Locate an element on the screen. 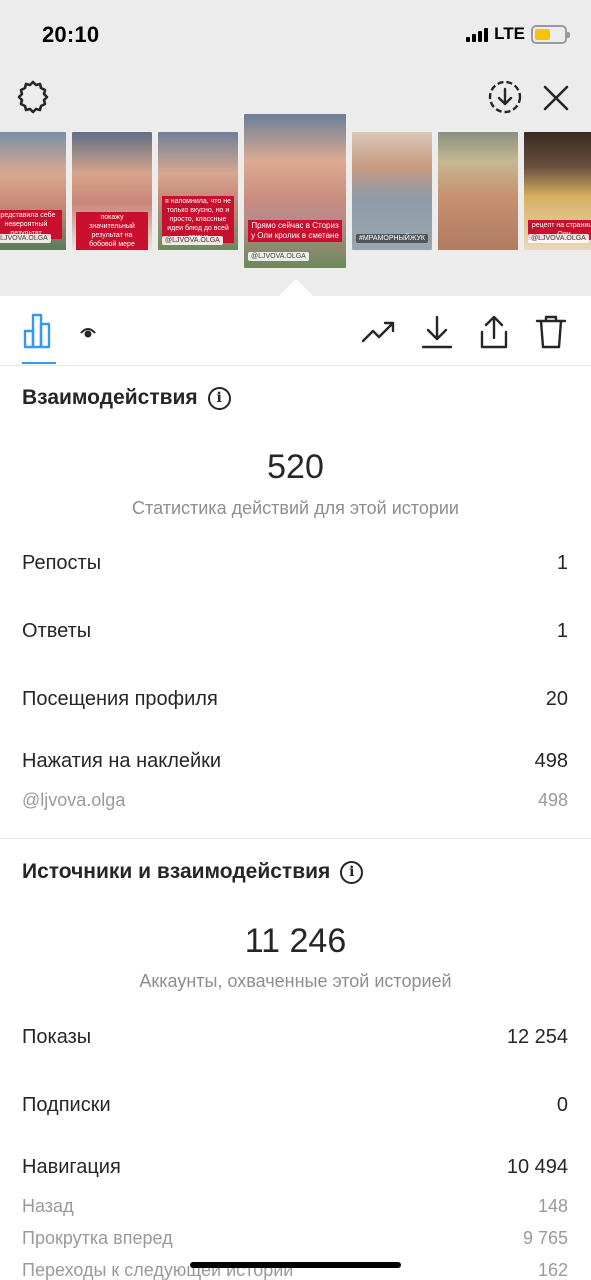 This screenshot has height=1280, width=591. trending-up-icon is located at coordinates (378, 332).